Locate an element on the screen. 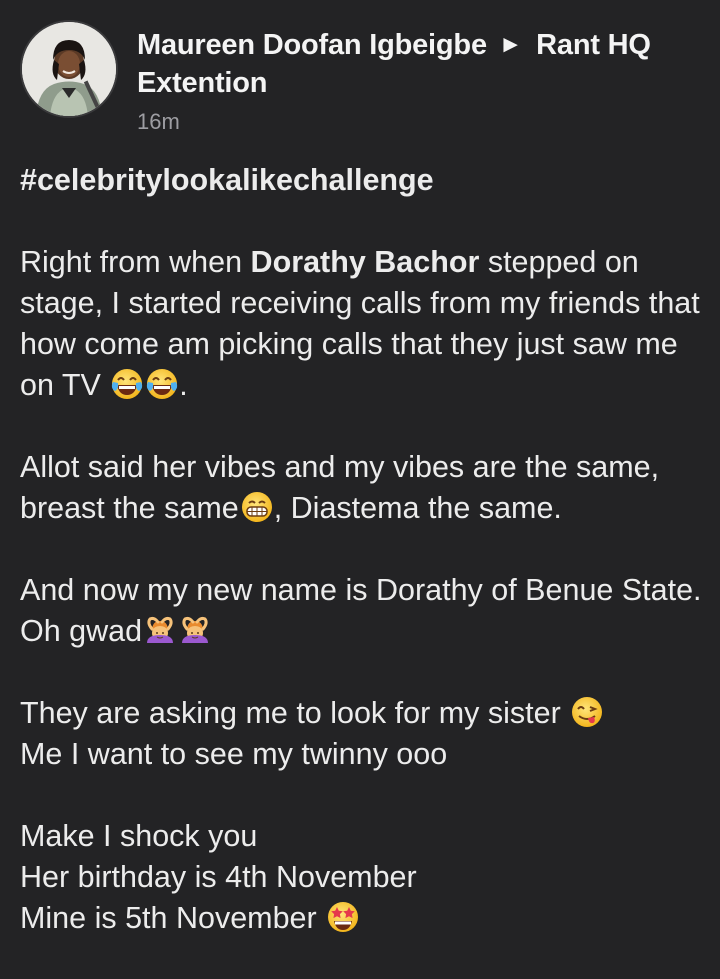 This screenshot has height=979, width=720. avatar is located at coordinates (69, 69).